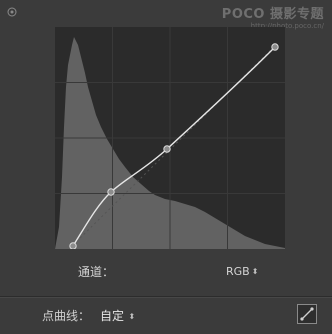 The image size is (332, 334). What do you see at coordinates (12, 12) in the screenshot?
I see `target-adjustment-icon` at bounding box center [12, 12].